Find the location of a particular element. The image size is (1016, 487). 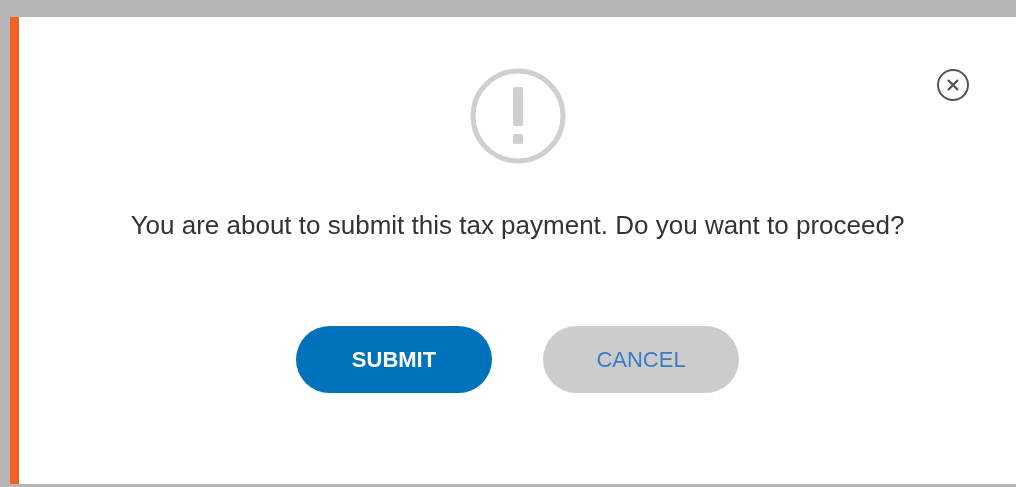

warning-icon is located at coordinates (517, 116).